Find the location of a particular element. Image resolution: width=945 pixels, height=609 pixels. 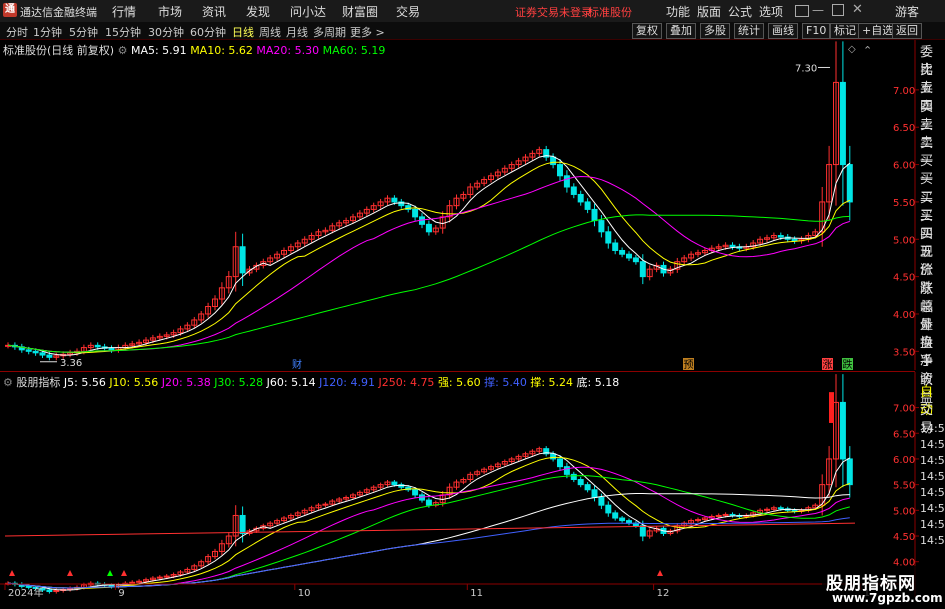

huaxian-button: 画线 is located at coordinates (783, 31).